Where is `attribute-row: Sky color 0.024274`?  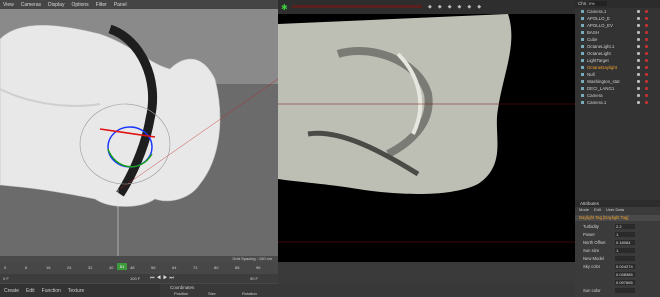
attribute-row: Sky color 0.024274 is located at coordinates (617, 266).